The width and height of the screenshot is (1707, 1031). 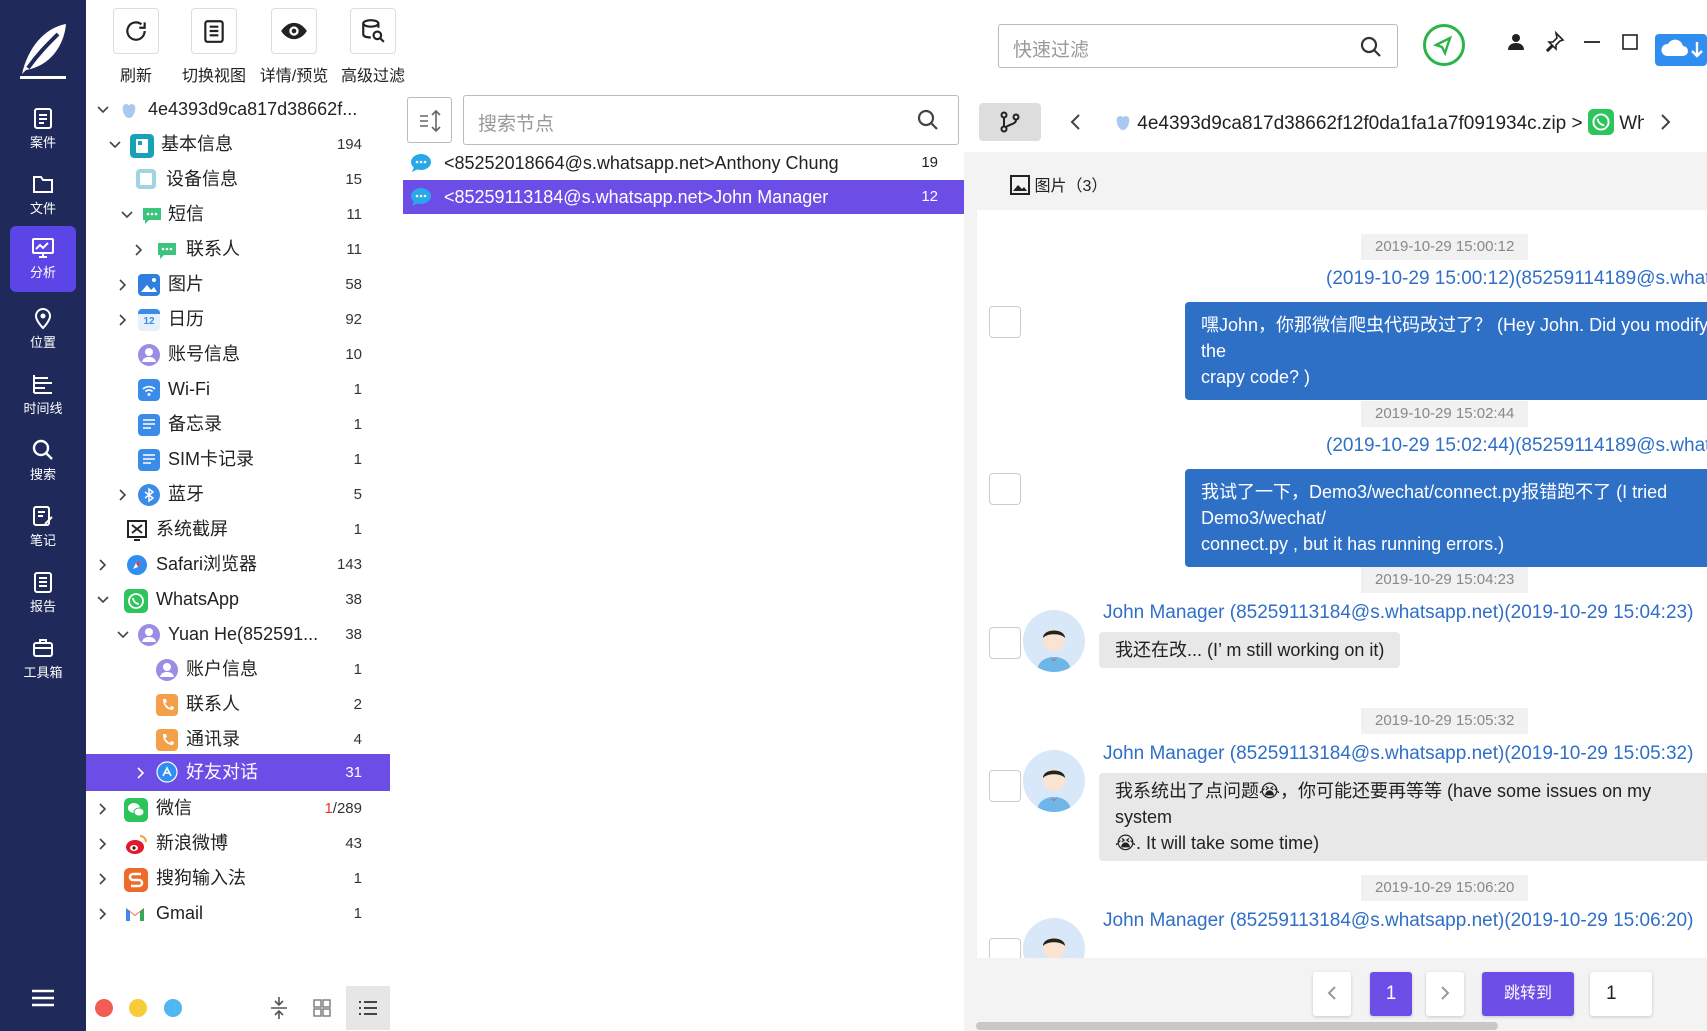 I want to click on jump-page-input: 1, so click(x=1621, y=994).